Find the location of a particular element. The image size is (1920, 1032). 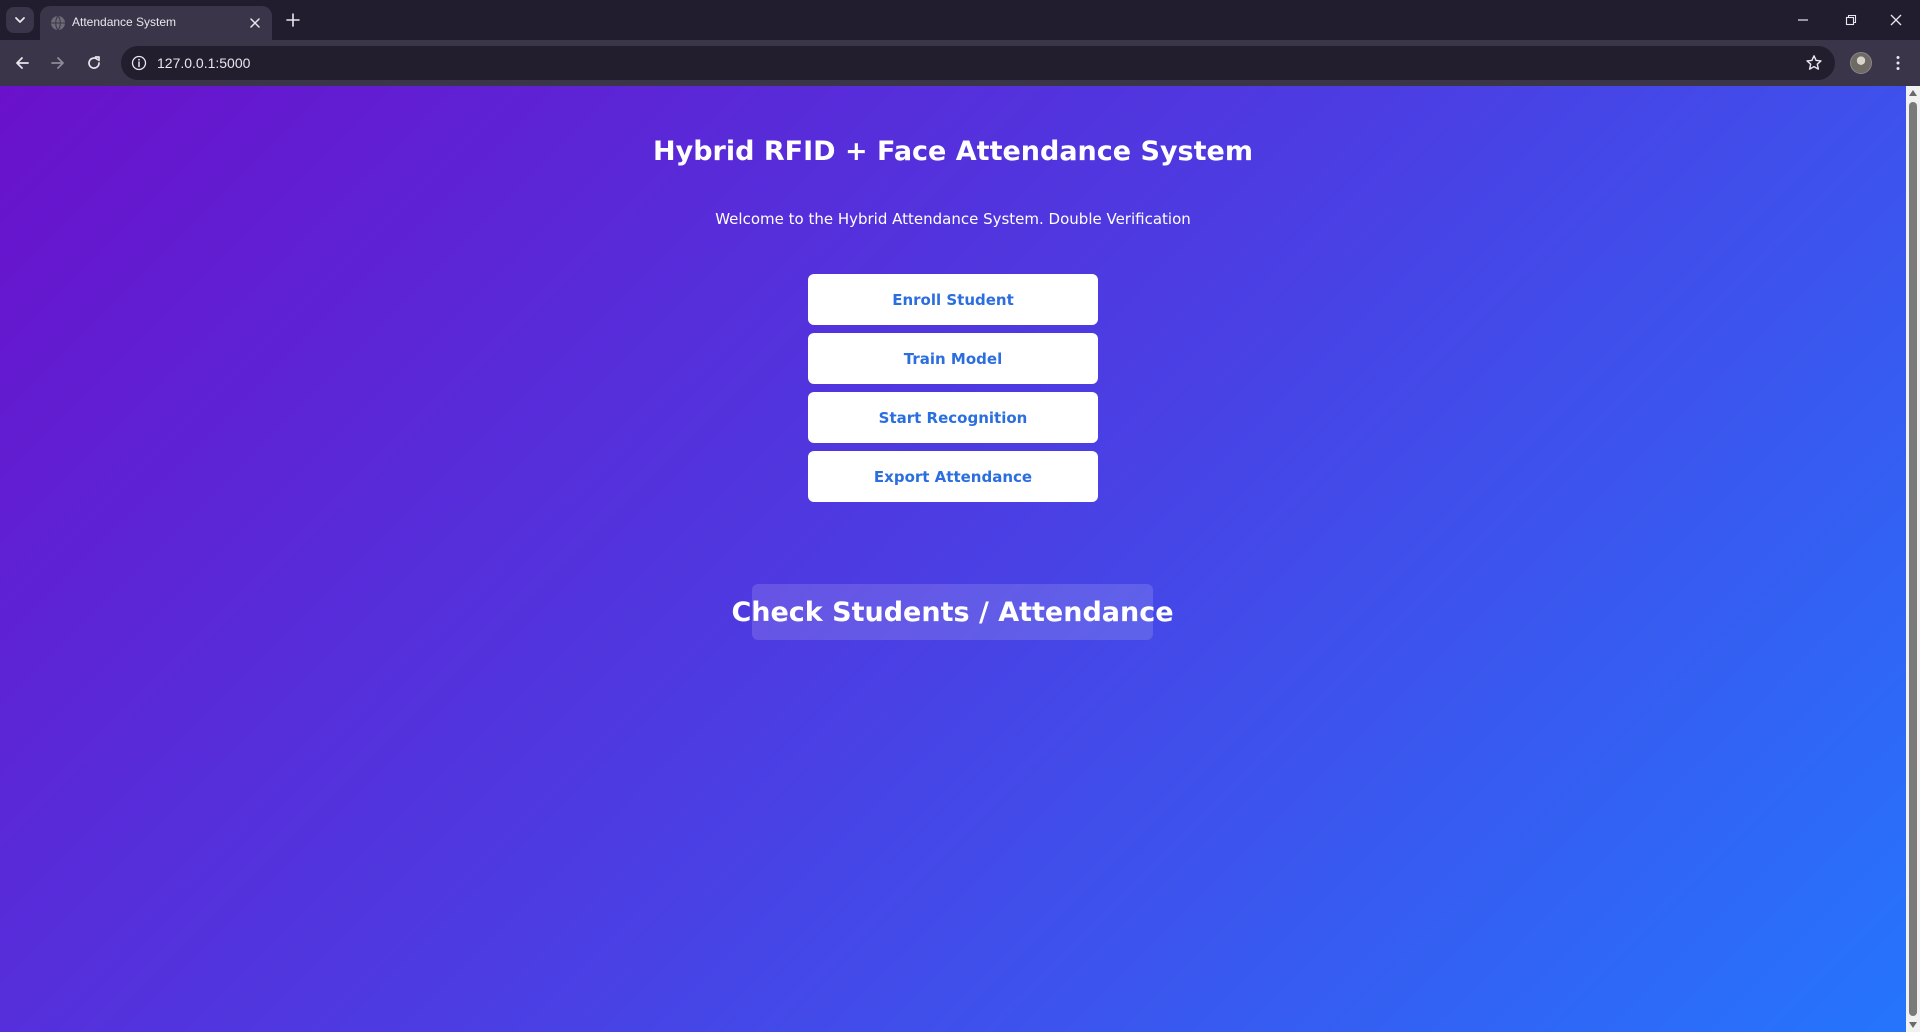

start-recognition-button: Start Recognition is located at coordinates (953, 417).